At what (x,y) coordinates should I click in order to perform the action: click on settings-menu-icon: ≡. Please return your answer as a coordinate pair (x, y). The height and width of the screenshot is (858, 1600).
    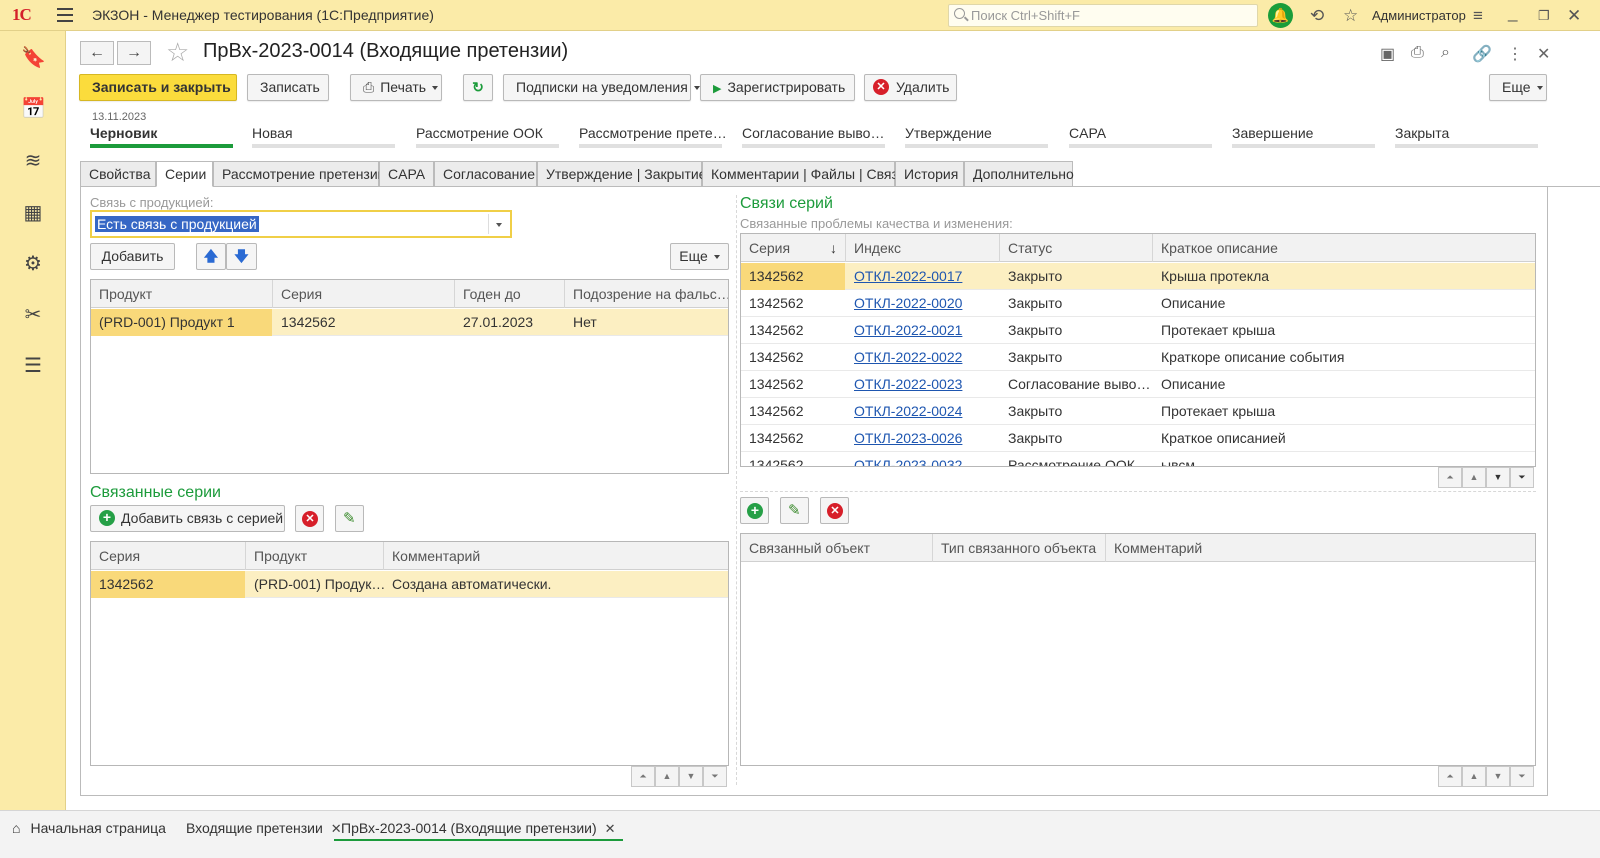
    Looking at the image, I should click on (1478, 16).